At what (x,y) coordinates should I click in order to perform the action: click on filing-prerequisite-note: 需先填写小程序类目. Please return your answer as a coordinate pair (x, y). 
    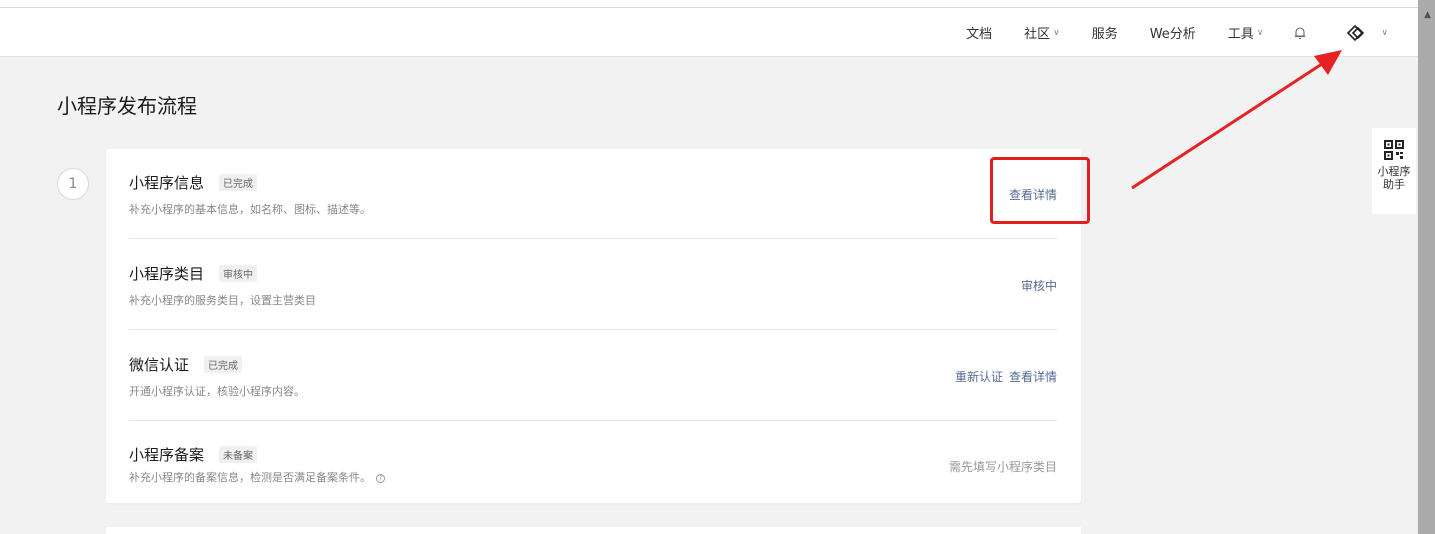
    Looking at the image, I should click on (1002, 467).